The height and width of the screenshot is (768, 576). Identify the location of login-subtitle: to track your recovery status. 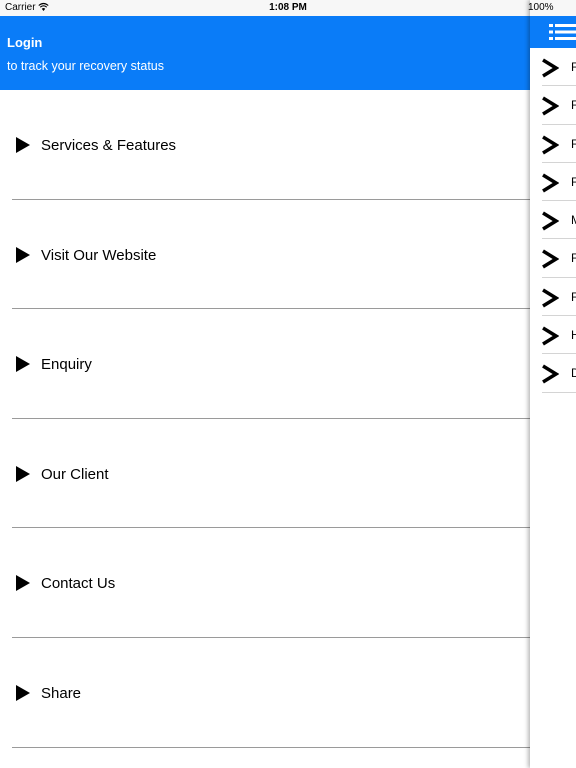
(86, 66).